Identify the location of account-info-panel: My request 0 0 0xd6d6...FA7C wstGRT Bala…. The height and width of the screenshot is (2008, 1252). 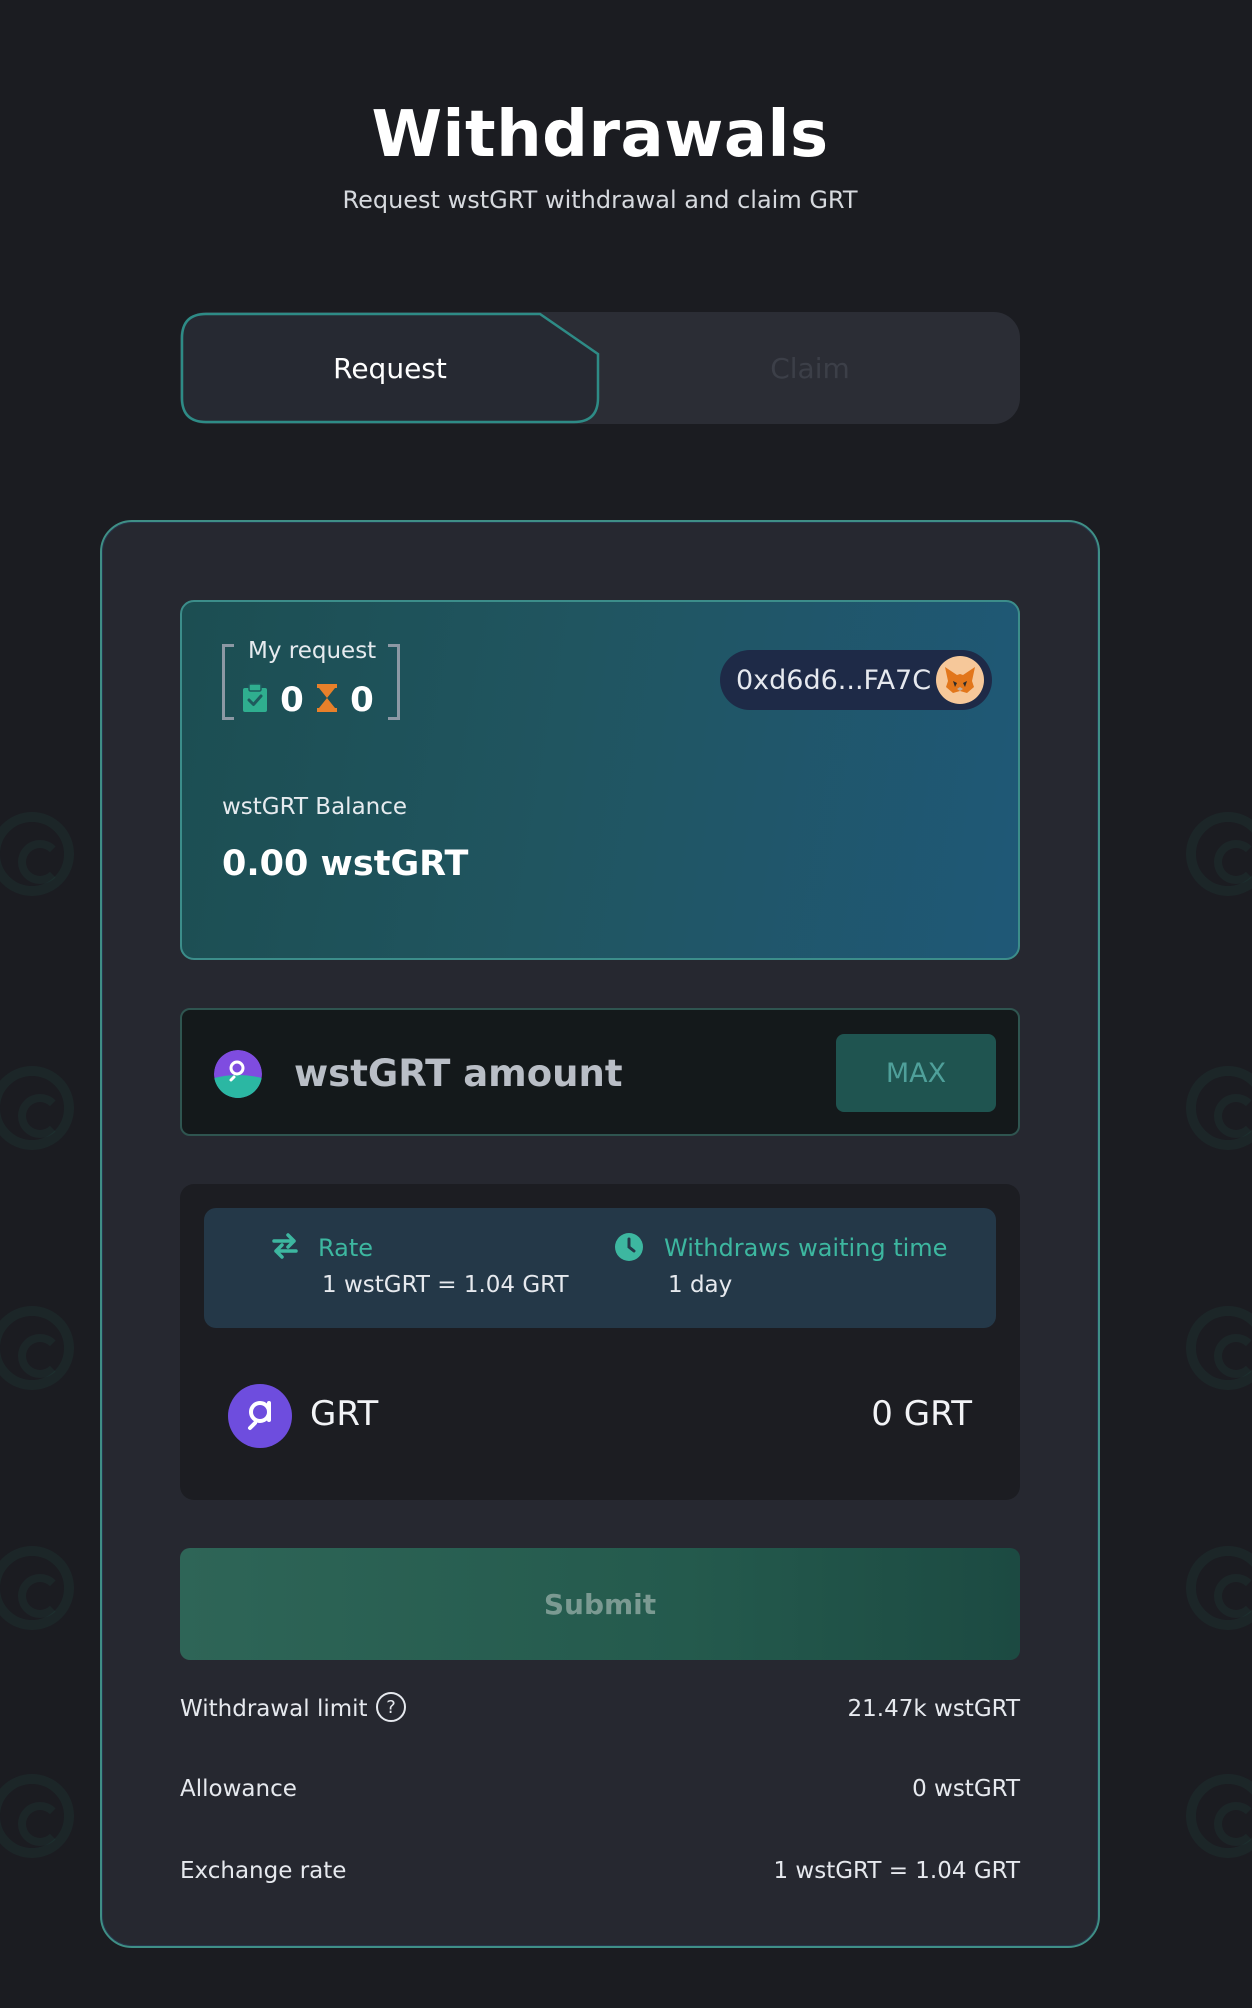
(600, 780).